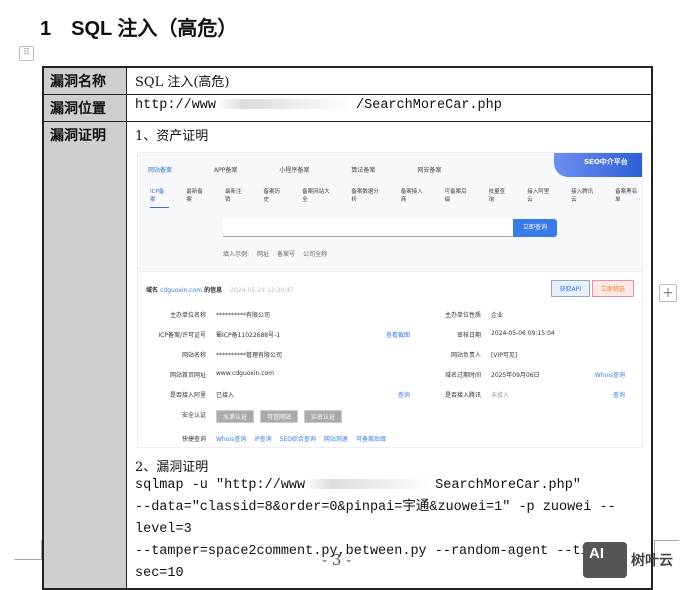 The image size is (684, 590). Describe the element at coordinates (605, 560) in the screenshot. I see `ai-logo-icon: AI` at that location.